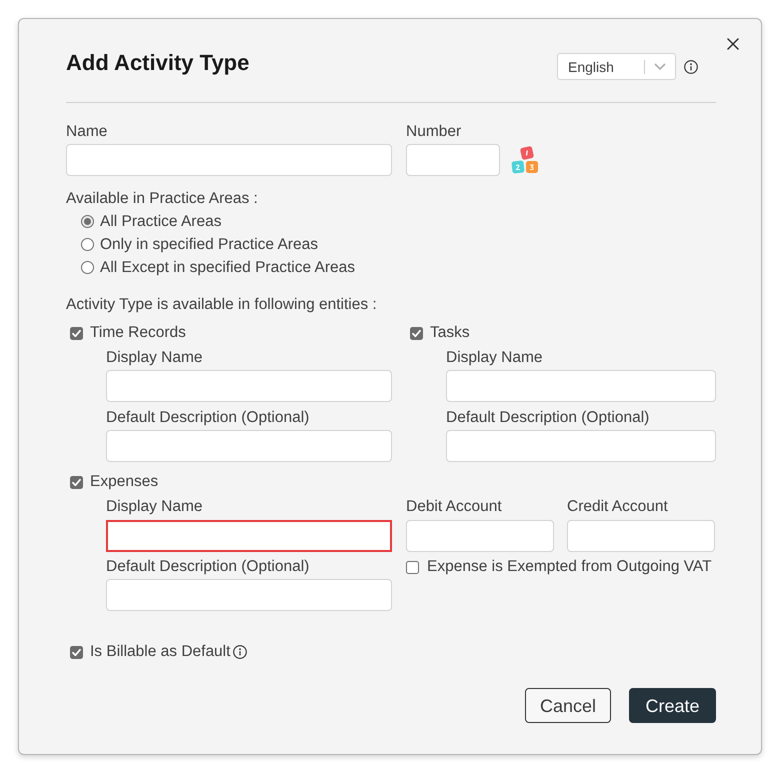  What do you see at coordinates (249, 536) in the screenshot?
I see `text-field` at bounding box center [249, 536].